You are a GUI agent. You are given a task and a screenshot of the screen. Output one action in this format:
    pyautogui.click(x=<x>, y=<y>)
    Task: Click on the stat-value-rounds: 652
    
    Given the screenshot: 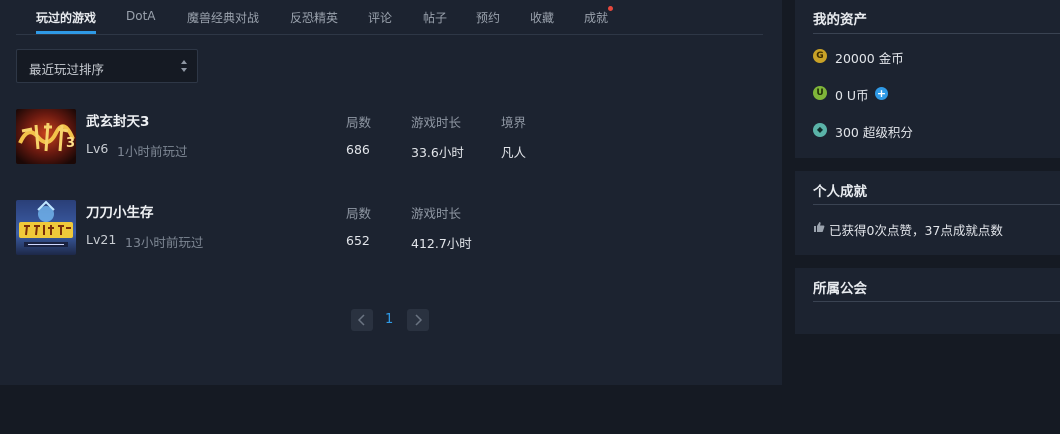 What is the action you would take?
    pyautogui.click(x=358, y=240)
    